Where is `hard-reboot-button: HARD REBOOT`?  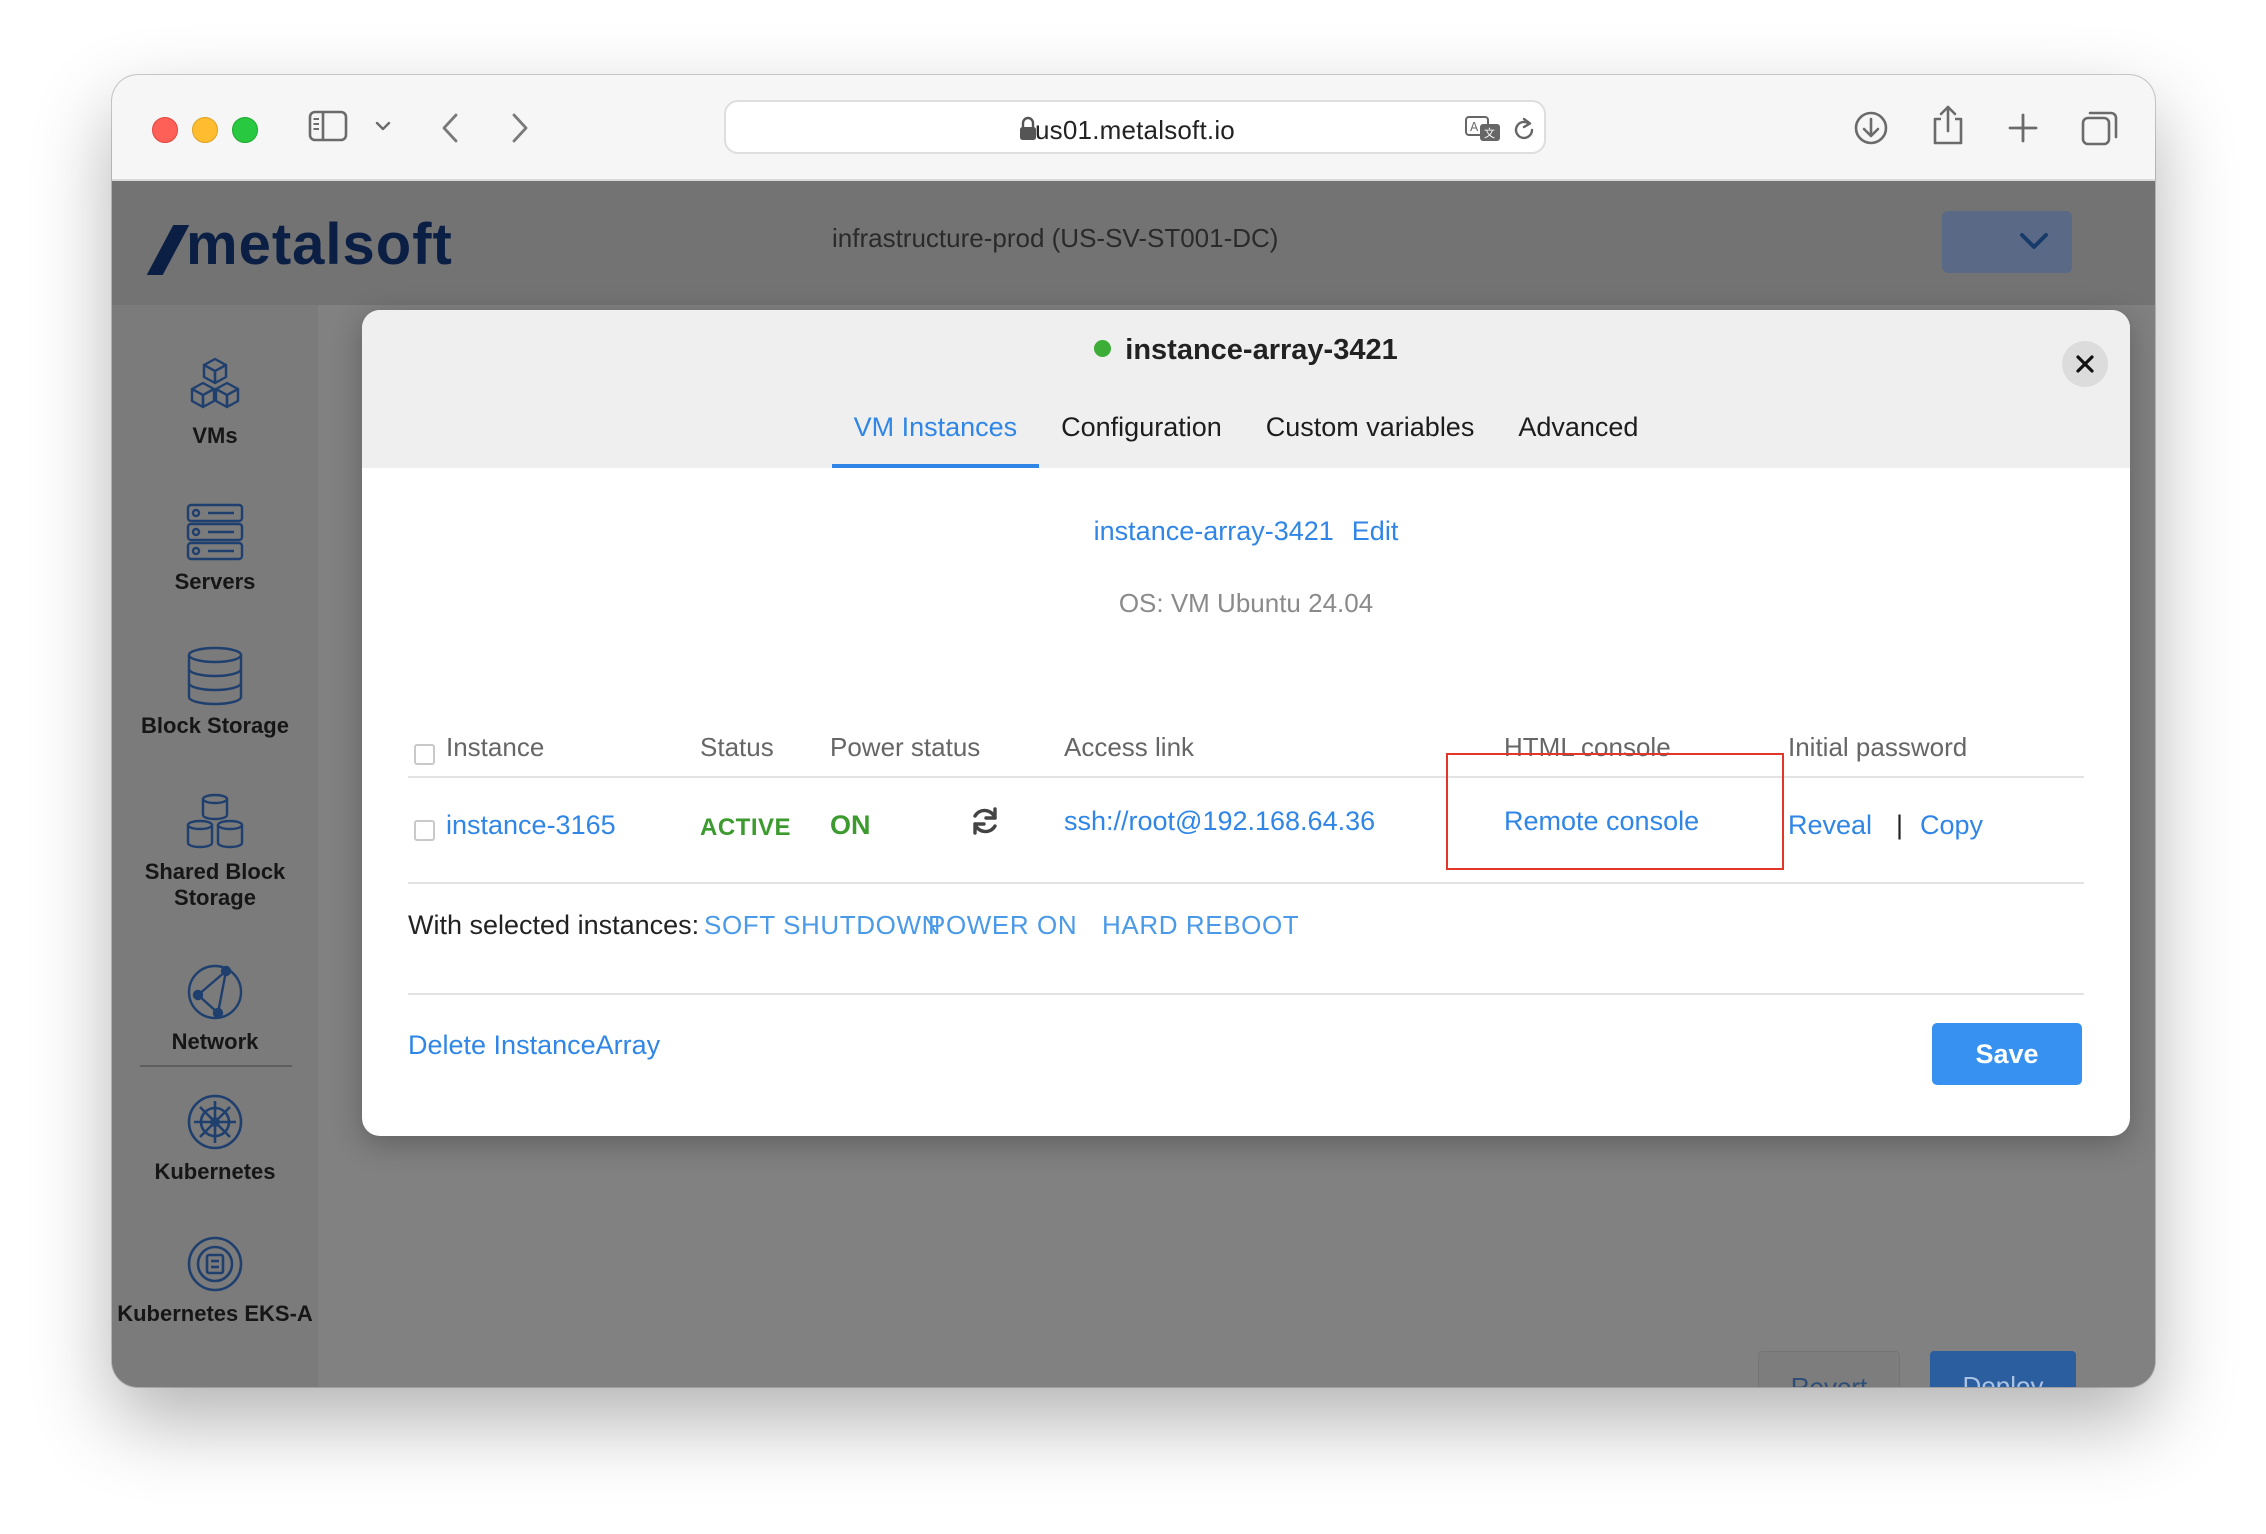
hard-reboot-button: HARD REBOOT is located at coordinates (1200, 925).